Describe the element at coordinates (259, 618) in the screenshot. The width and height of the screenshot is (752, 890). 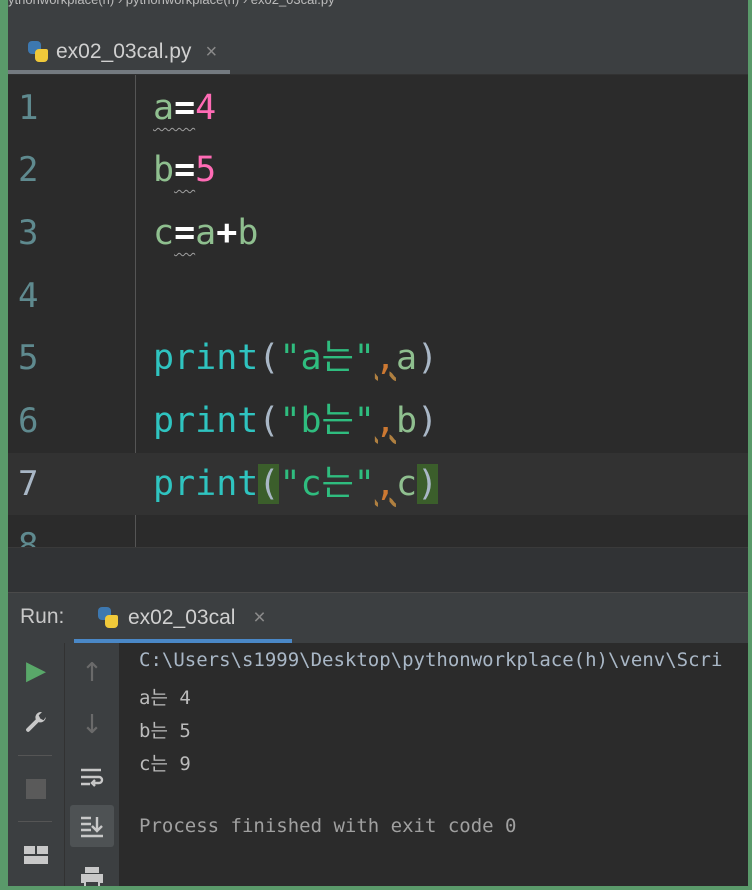
I see `close-run-tab-icon: ×` at that location.